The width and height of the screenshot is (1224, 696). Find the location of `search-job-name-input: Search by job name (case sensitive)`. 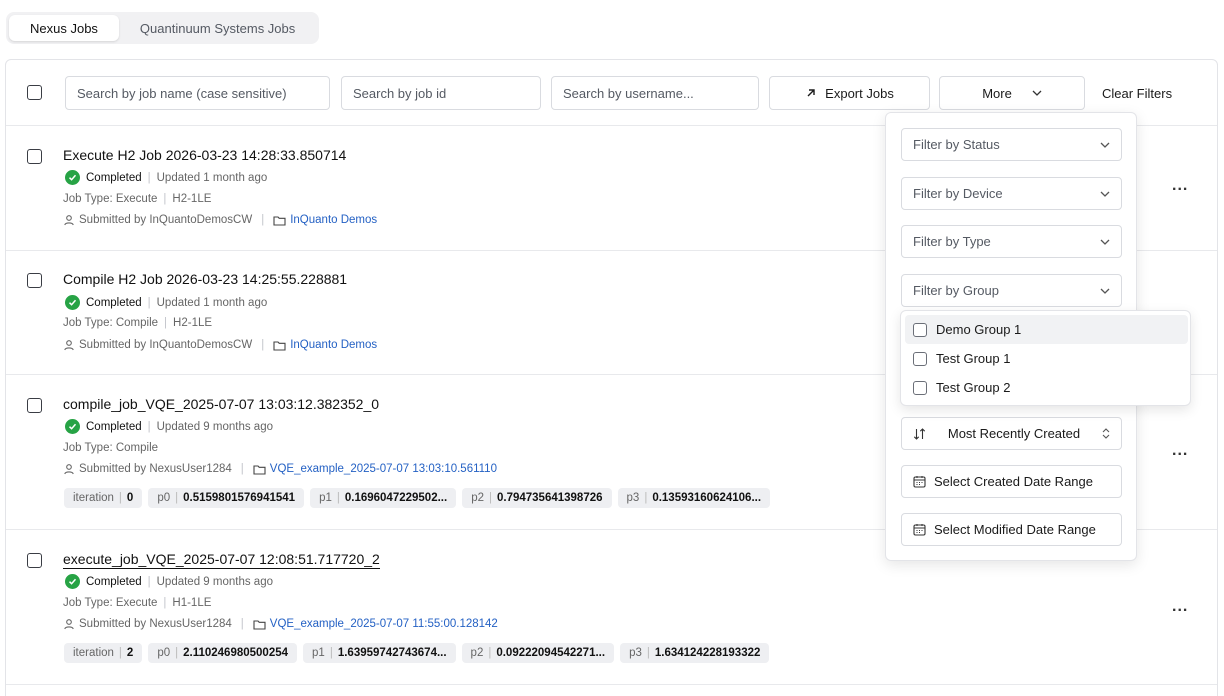

search-job-name-input: Search by job name (case sensitive) is located at coordinates (197, 93).